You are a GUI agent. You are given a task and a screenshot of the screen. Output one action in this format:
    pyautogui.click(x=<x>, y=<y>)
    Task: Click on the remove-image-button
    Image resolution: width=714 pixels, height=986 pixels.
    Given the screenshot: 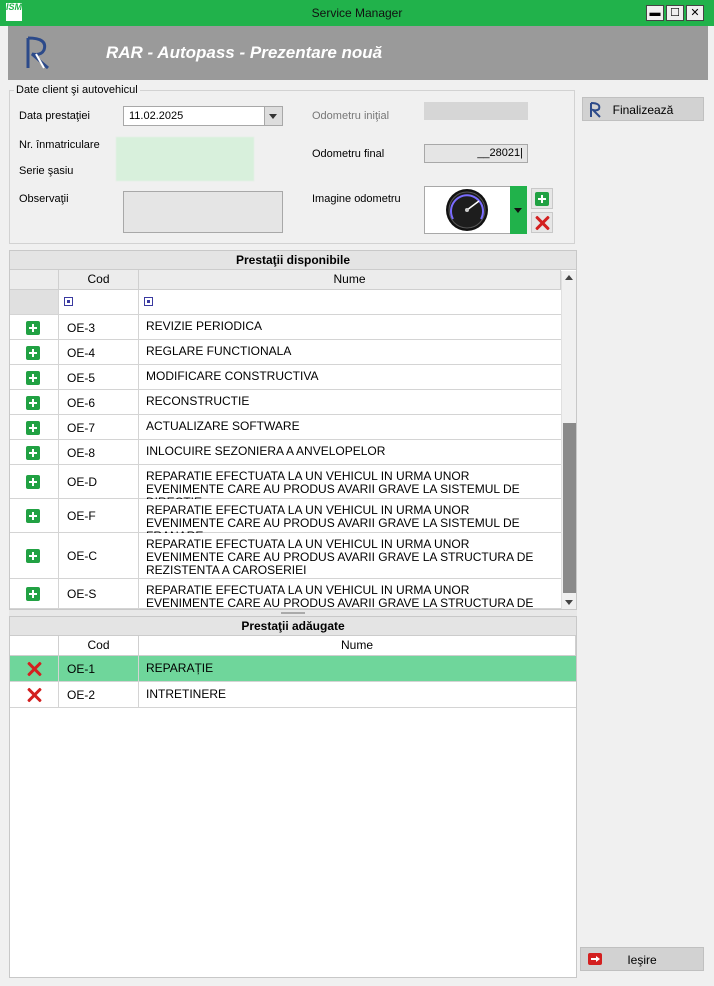 What is the action you would take?
    pyautogui.click(x=542, y=222)
    